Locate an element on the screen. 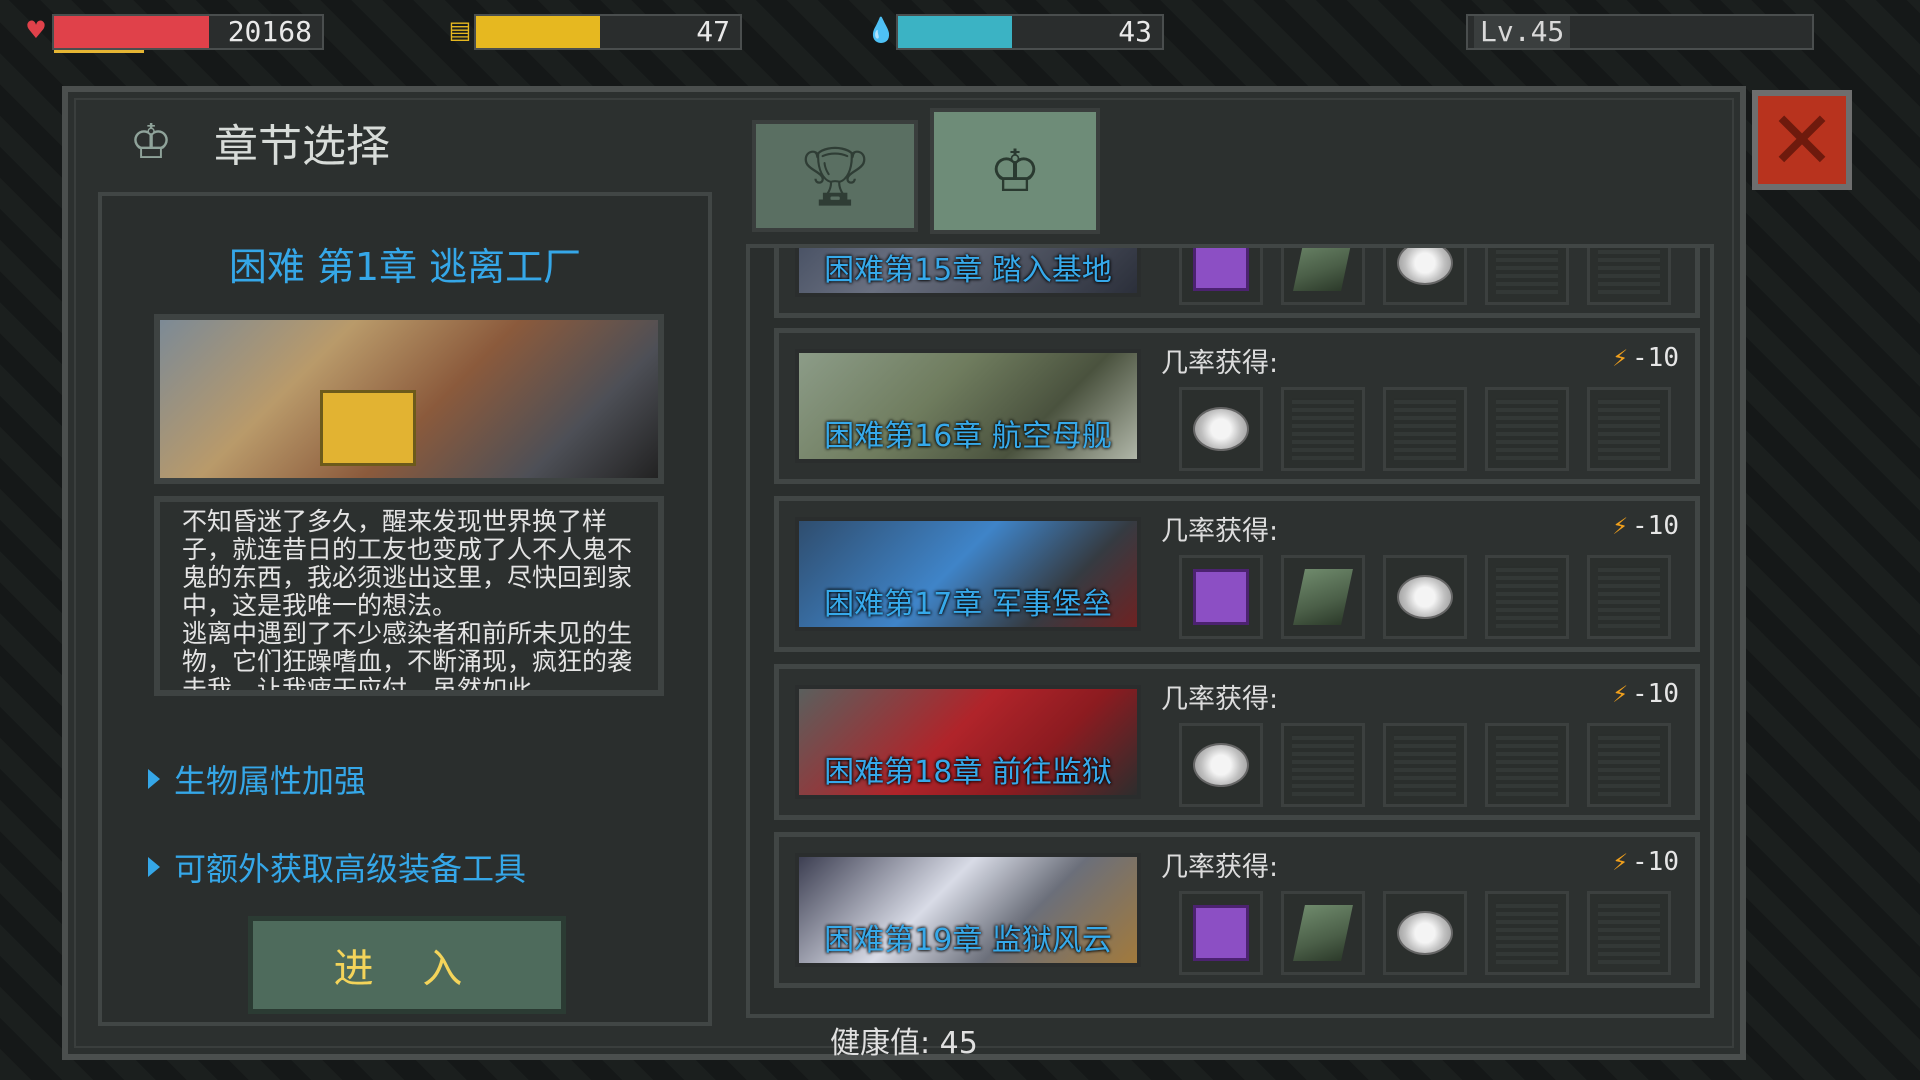  chapter-name: 困难第19章 监狱风云 is located at coordinates (968, 940).